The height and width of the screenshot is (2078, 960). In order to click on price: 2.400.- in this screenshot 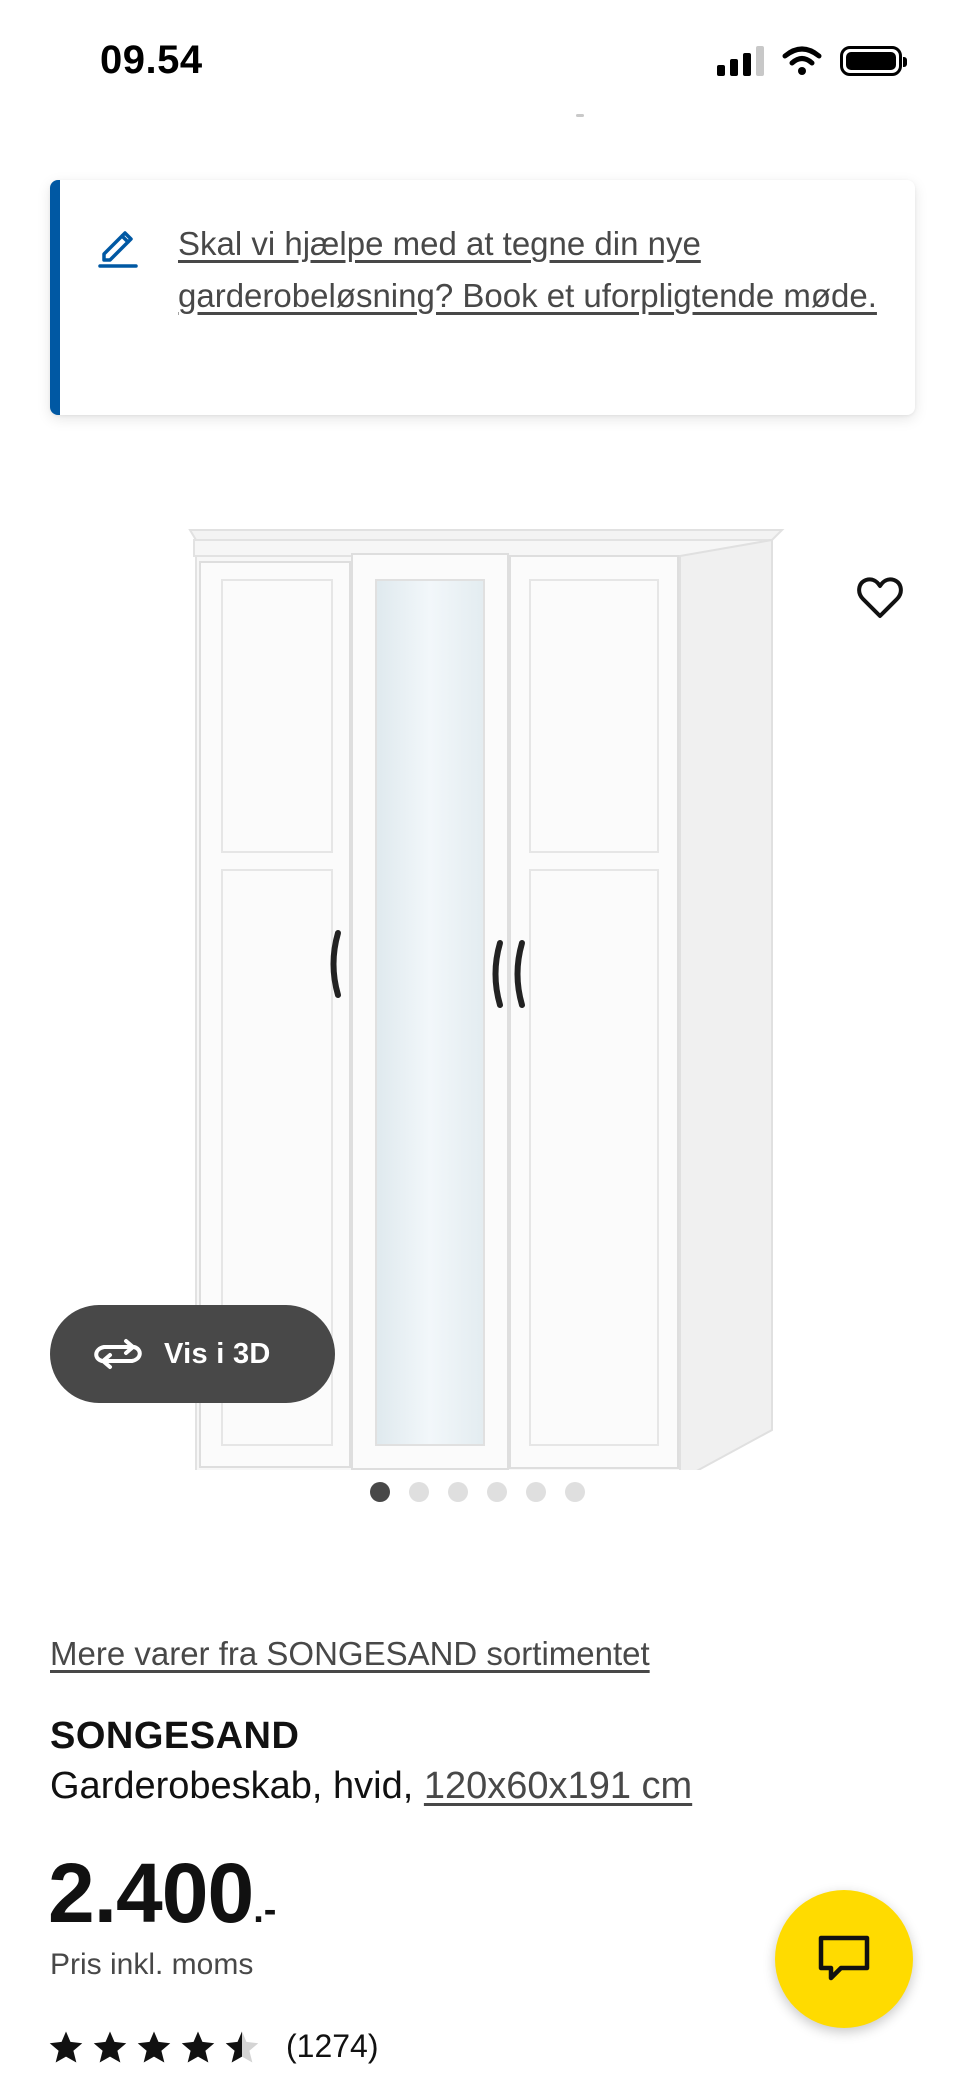, I will do `click(162, 1893)`.